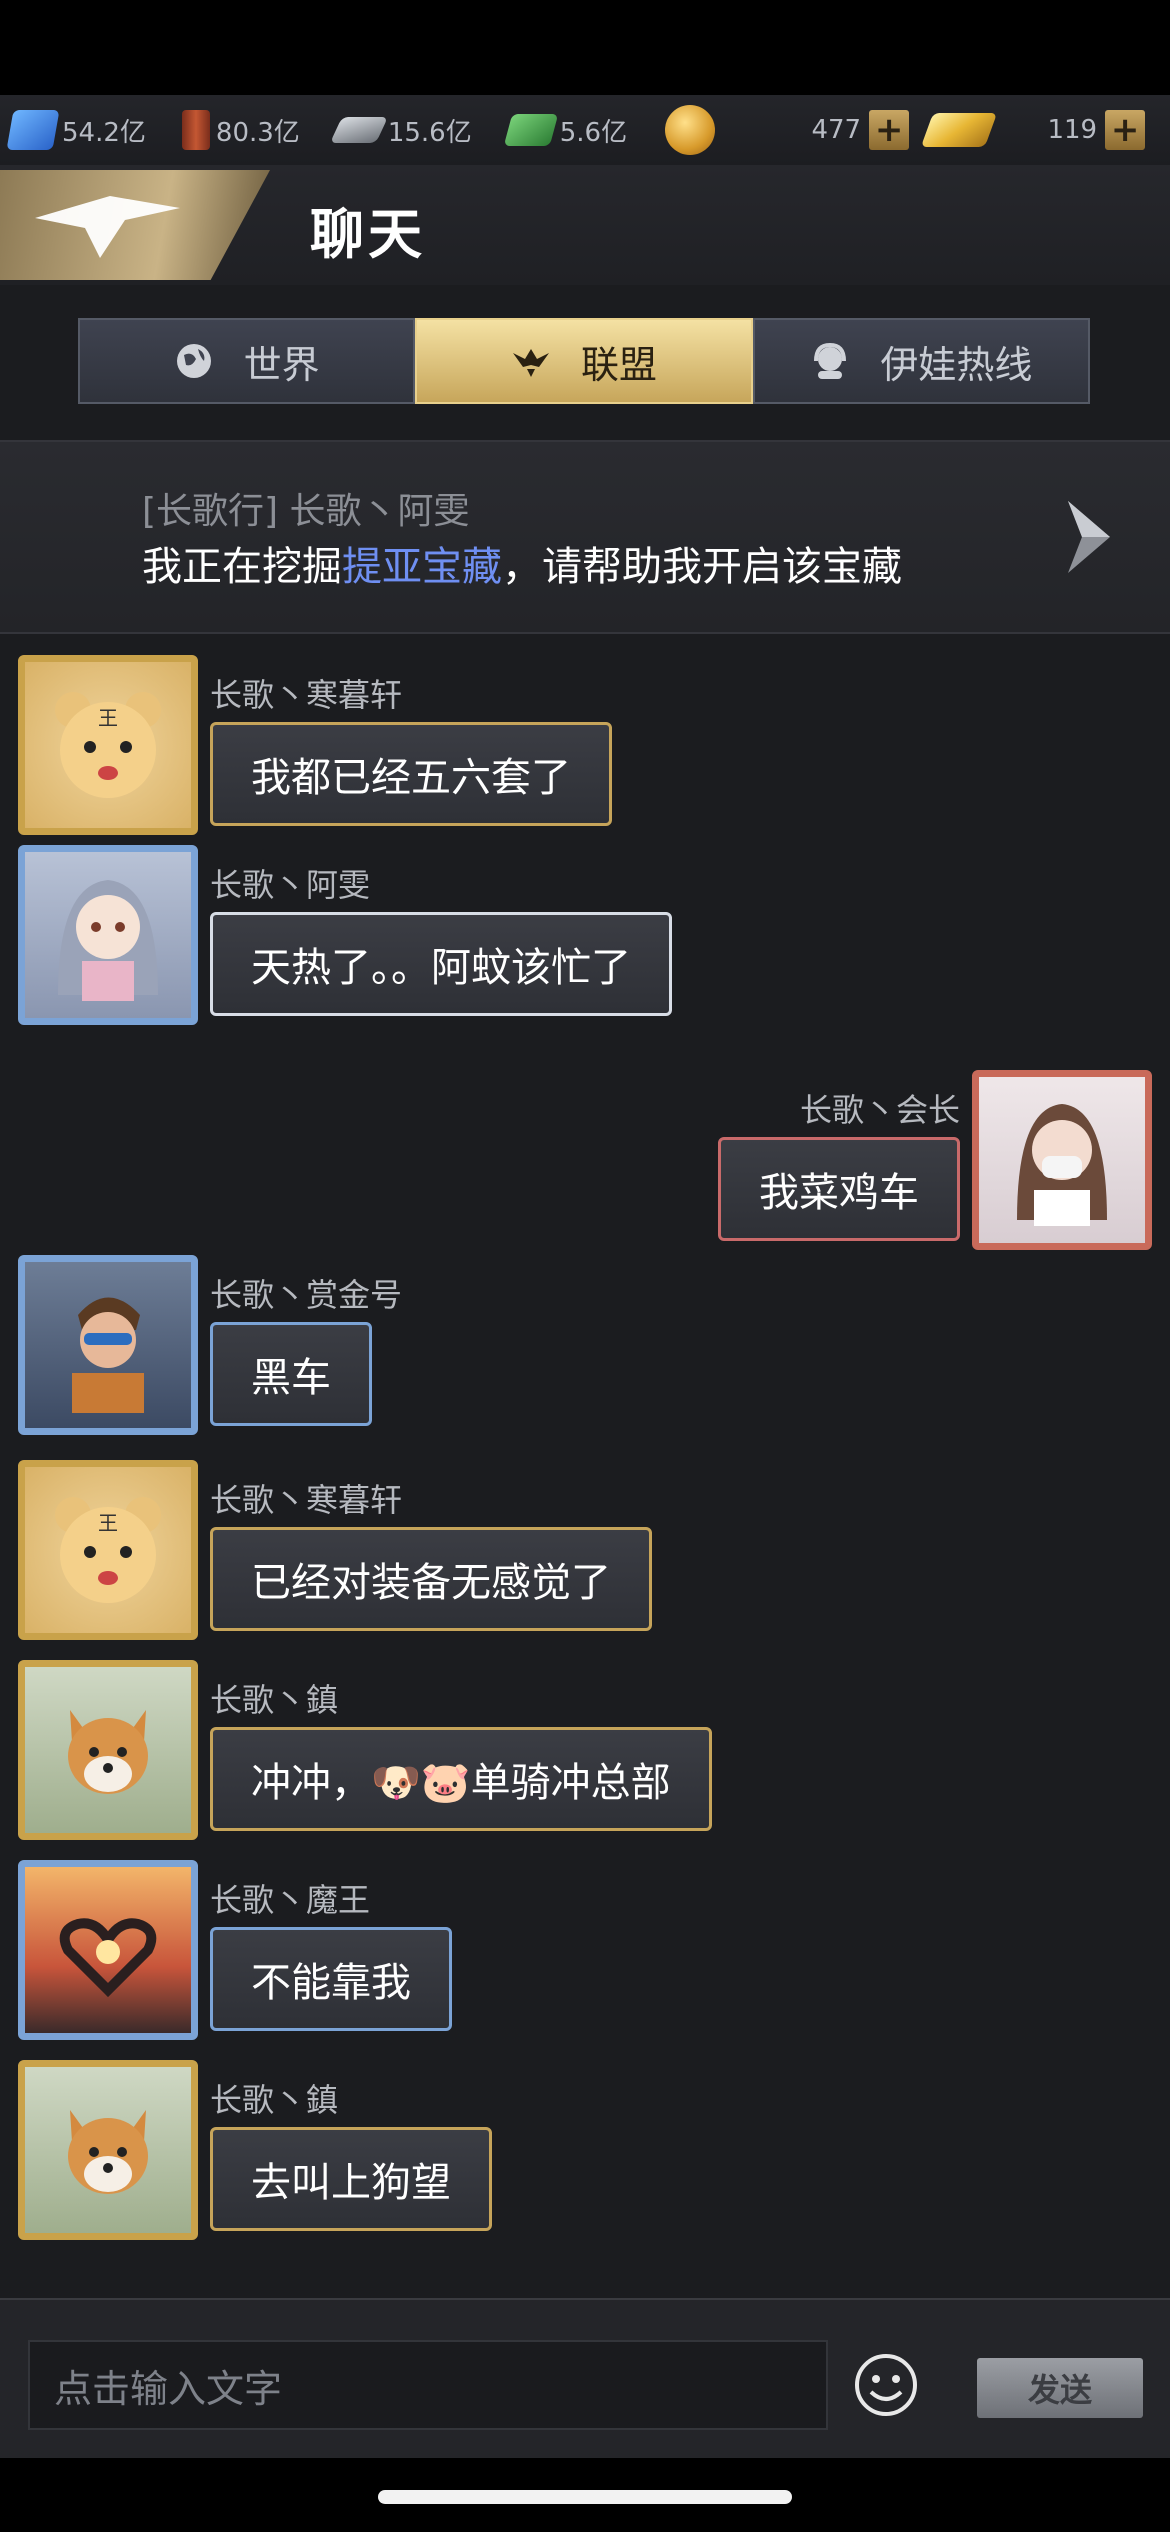 The image size is (1170, 2532). I want to click on sender-name: 长歌丶赏金号, so click(306, 1295).